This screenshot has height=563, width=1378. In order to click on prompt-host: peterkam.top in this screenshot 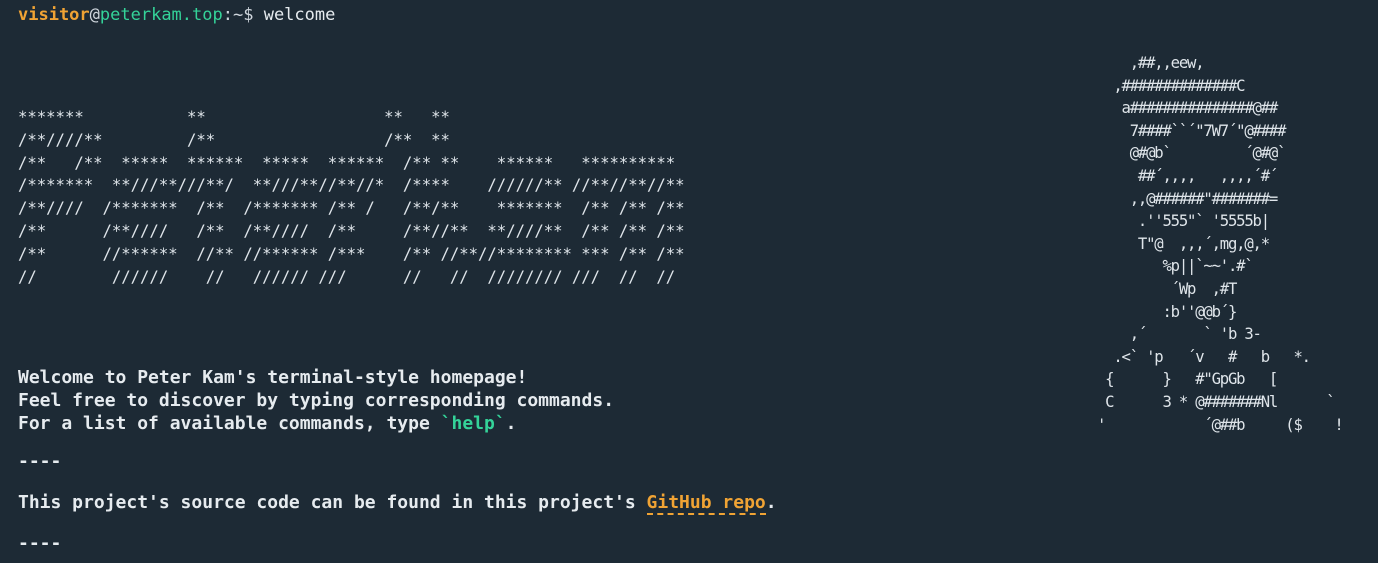, I will do `click(161, 15)`.